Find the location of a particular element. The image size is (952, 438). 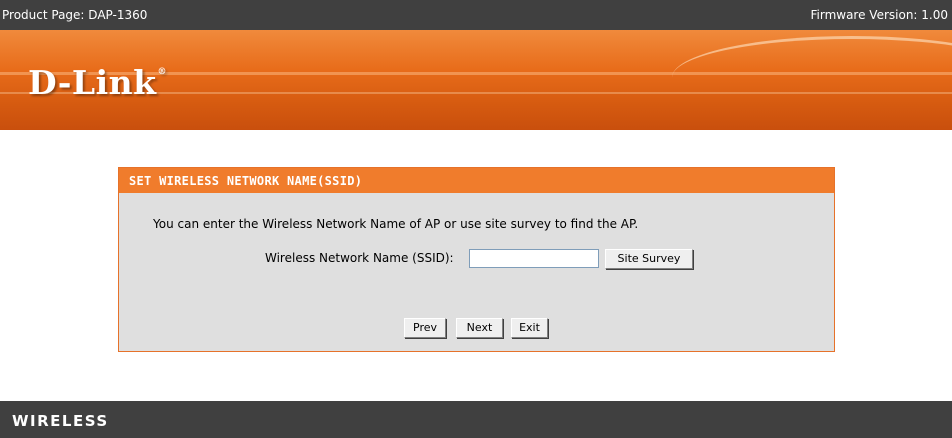

prev-button: Prev is located at coordinates (425, 328).